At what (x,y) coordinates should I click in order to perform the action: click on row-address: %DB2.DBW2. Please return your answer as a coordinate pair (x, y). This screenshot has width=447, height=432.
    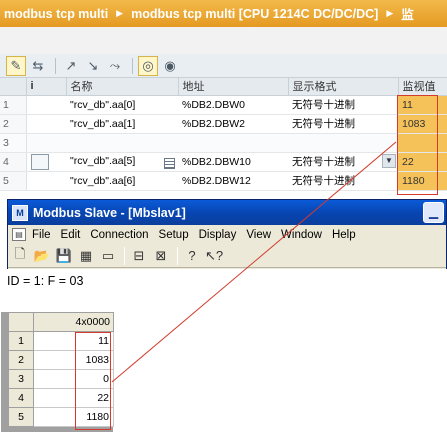
    Looking at the image, I should click on (233, 124).